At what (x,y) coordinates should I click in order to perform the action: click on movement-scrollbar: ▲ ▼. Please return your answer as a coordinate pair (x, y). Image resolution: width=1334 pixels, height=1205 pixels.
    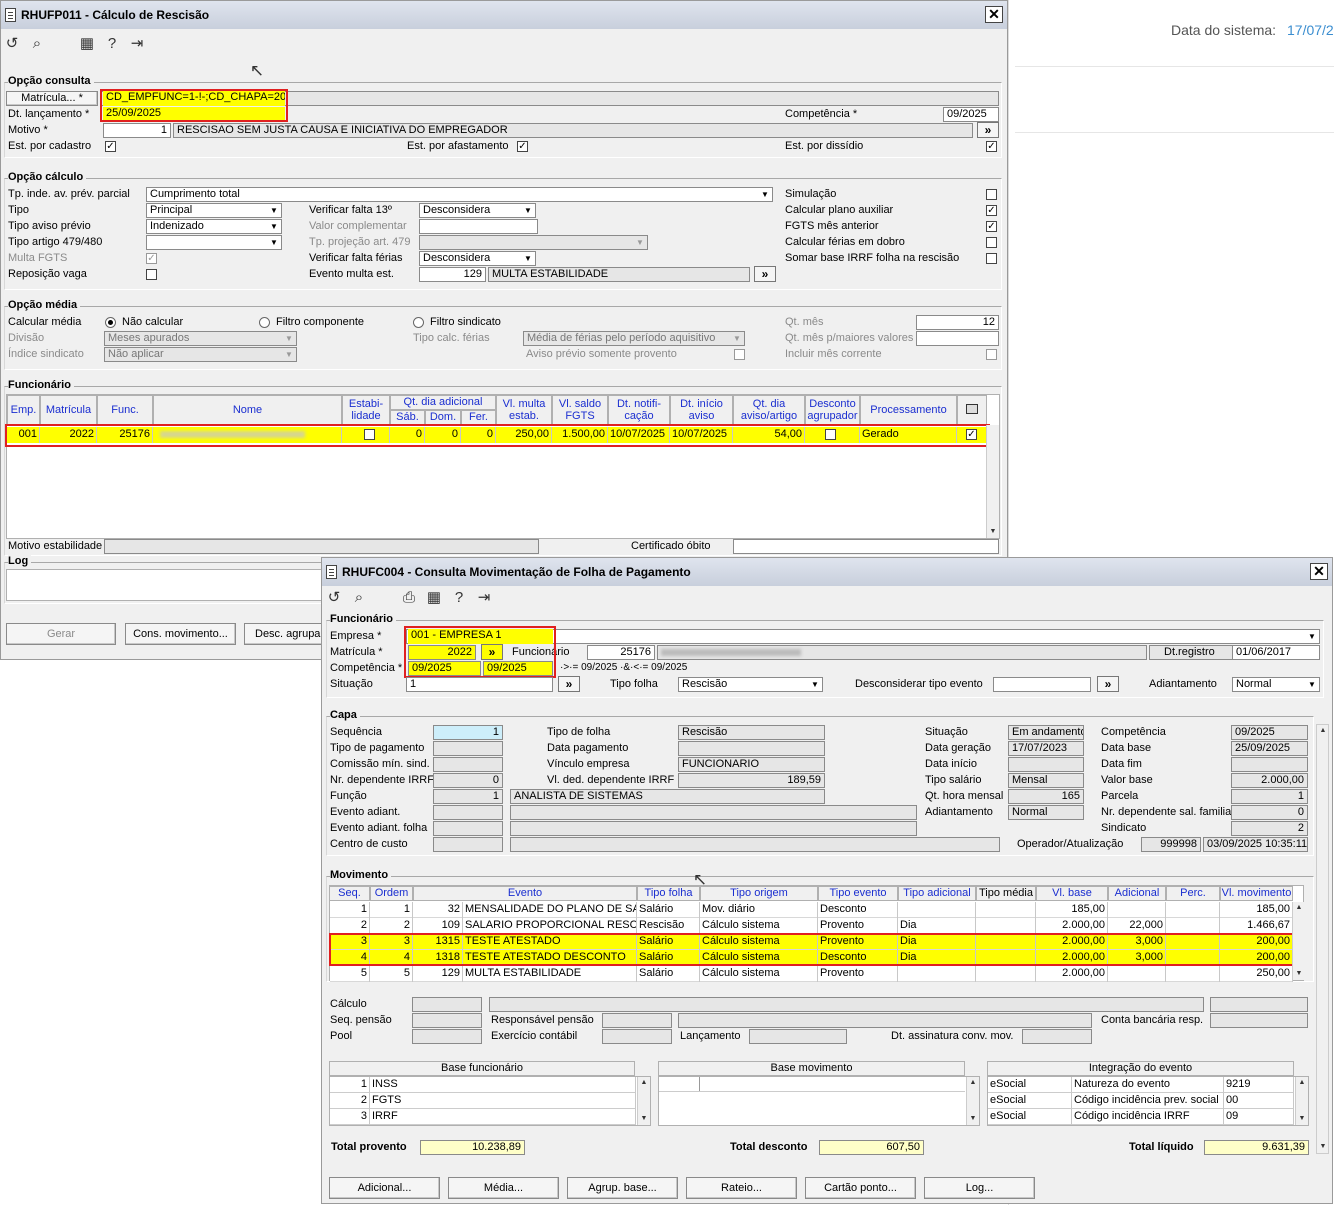
    Looking at the image, I should click on (1298, 941).